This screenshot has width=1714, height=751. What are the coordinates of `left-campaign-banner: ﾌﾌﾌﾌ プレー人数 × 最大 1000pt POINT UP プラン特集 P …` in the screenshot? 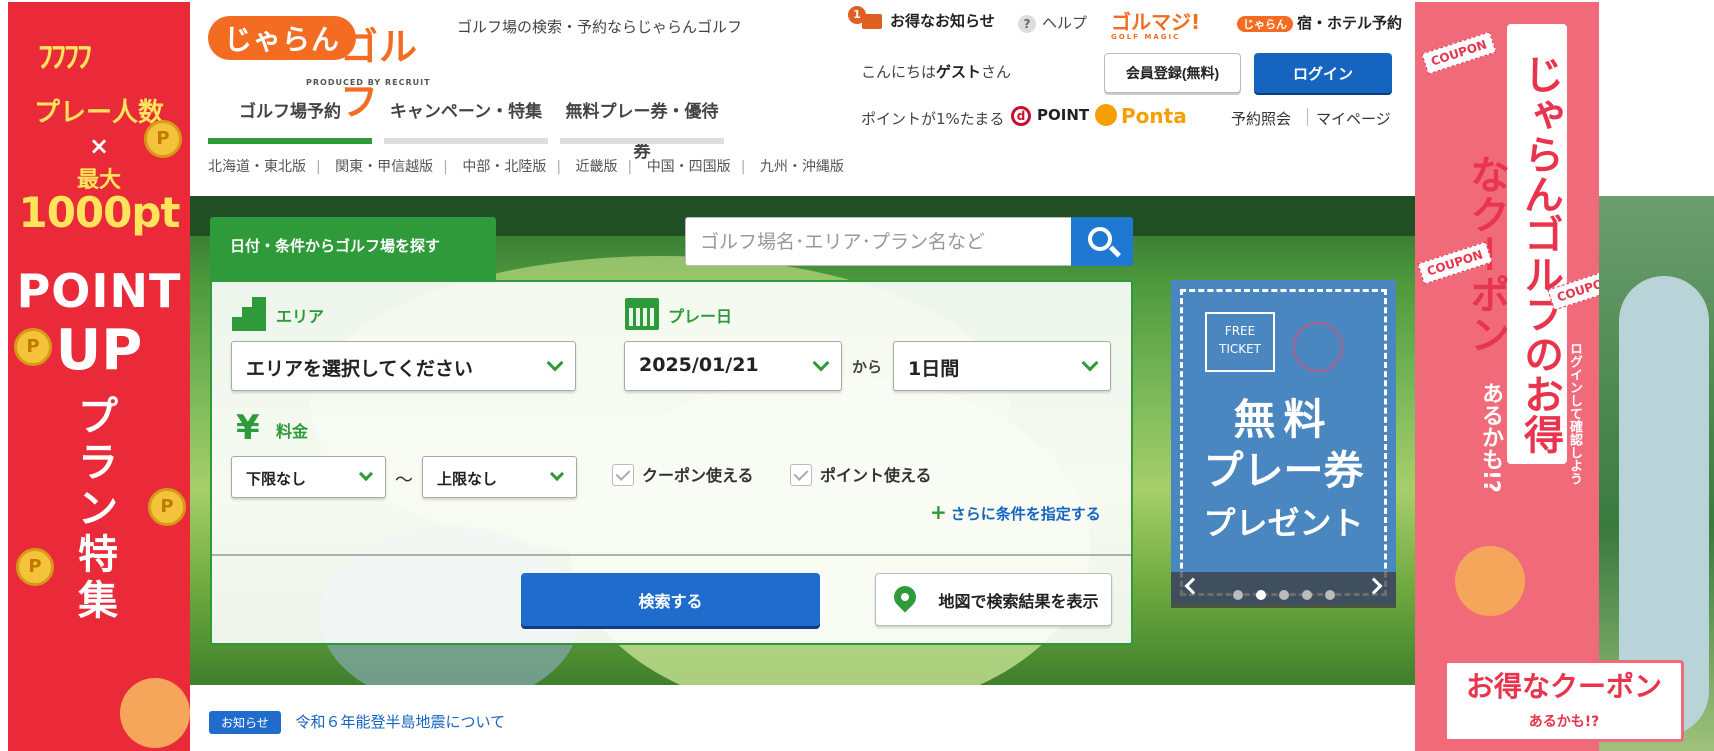 It's located at (99, 376).